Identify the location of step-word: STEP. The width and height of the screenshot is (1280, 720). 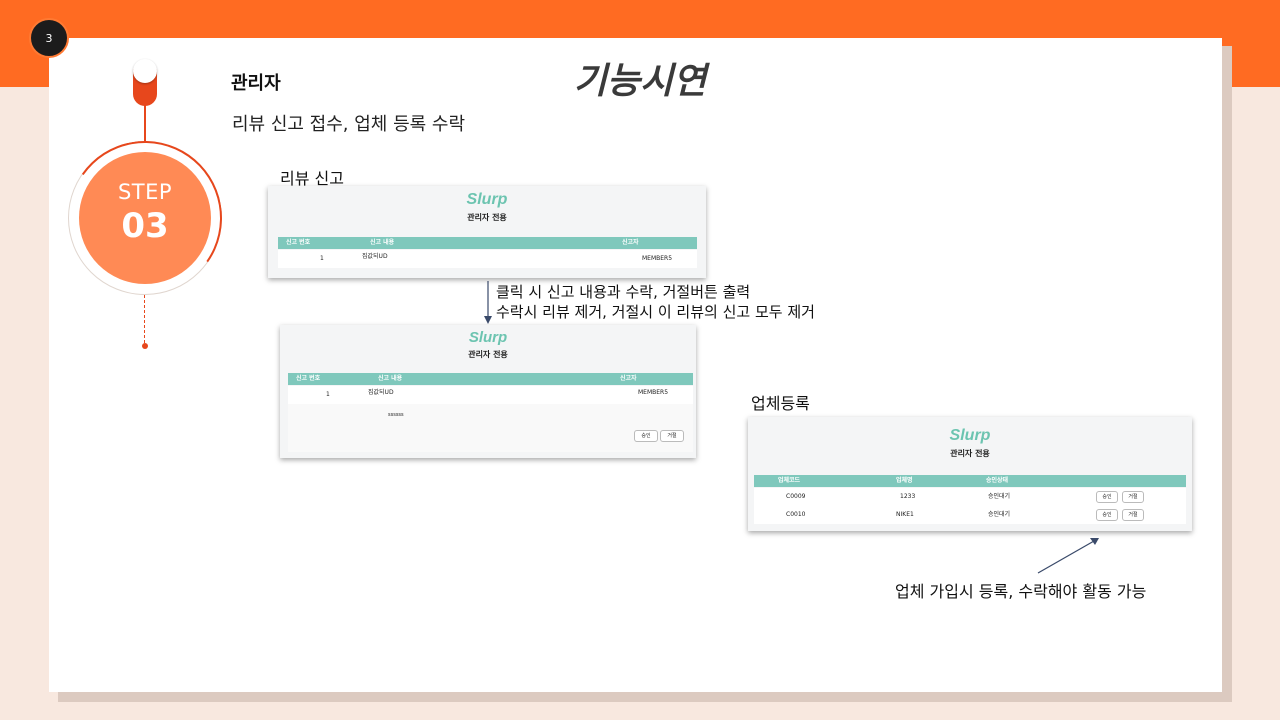
(145, 192).